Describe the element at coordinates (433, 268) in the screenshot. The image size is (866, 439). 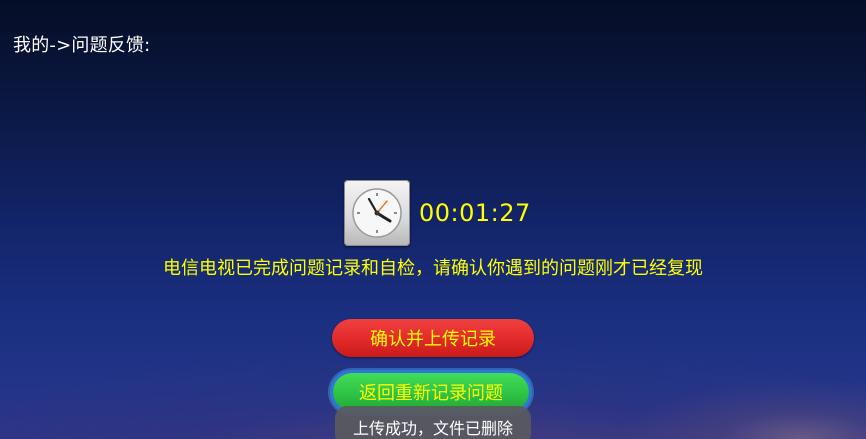
I see `status-message: 电信电视已完成问题记录和自检，请确认你遇到的问题刚才已经复现` at that location.